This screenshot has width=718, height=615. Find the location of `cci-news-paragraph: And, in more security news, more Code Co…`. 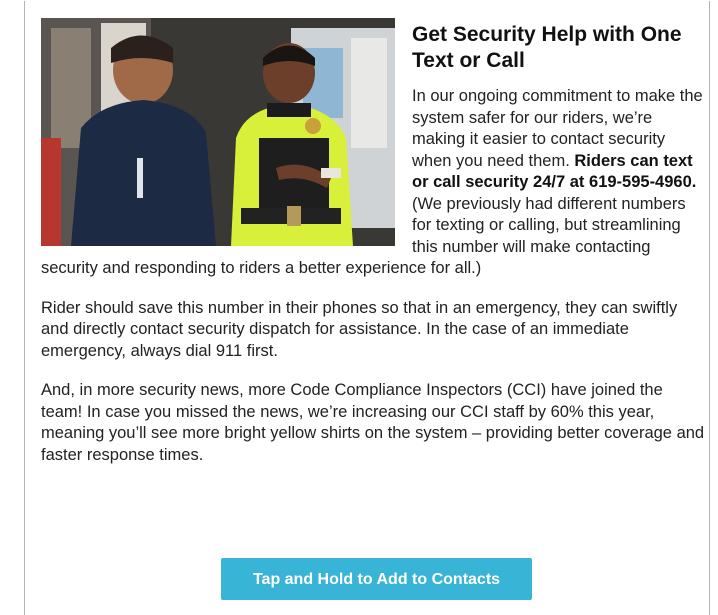

cci-news-paragraph: And, in more security news, more Code Co… is located at coordinates (373, 422).